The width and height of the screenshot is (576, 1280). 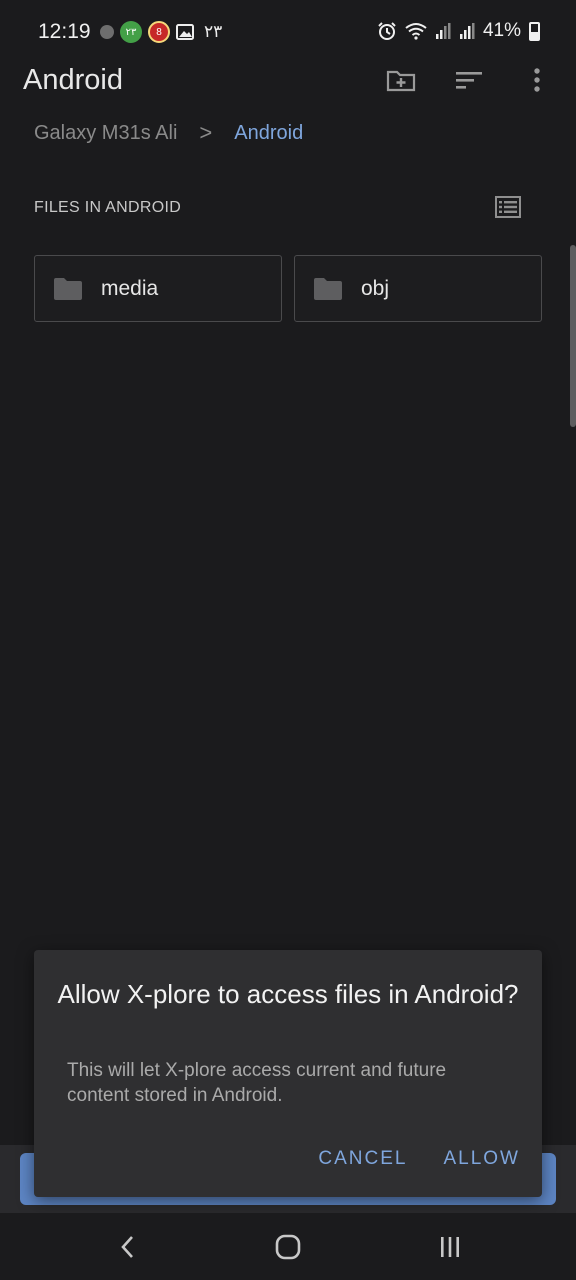 I want to click on section-header: FILES IN ANDROID, so click(x=108, y=207).